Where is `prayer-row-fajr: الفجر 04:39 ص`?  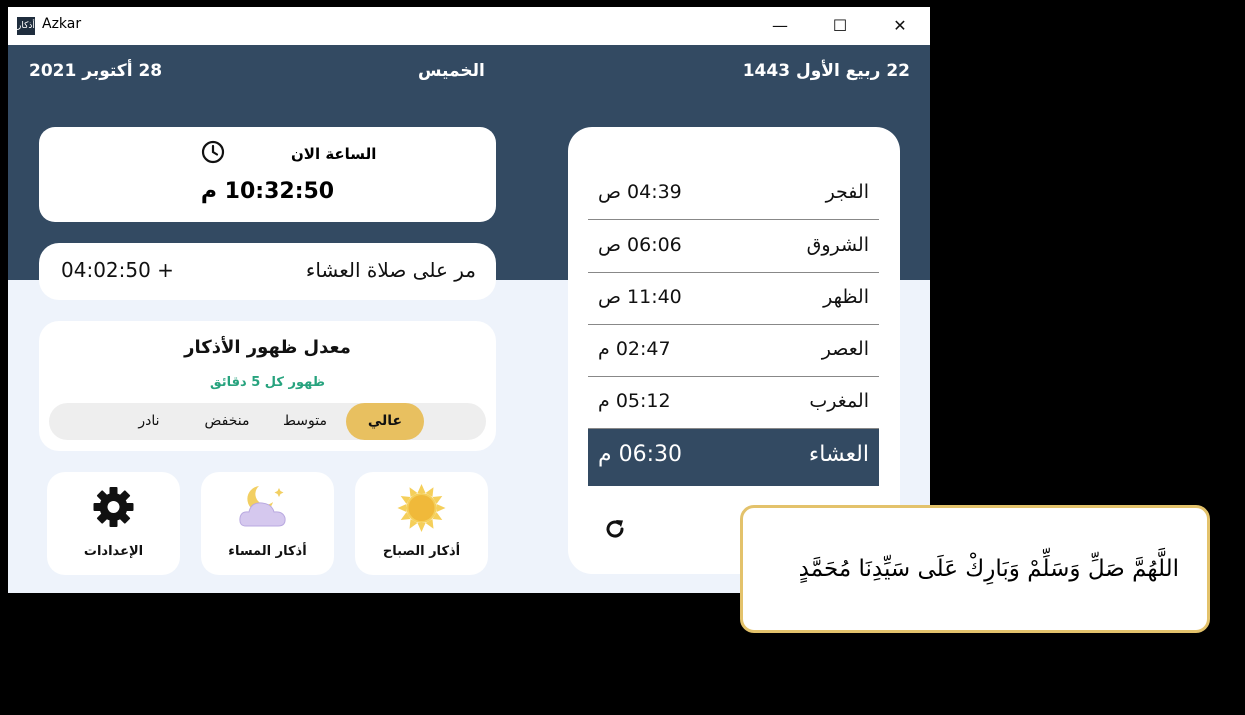 prayer-row-fajr: الفجر 04:39 ص is located at coordinates (733, 193).